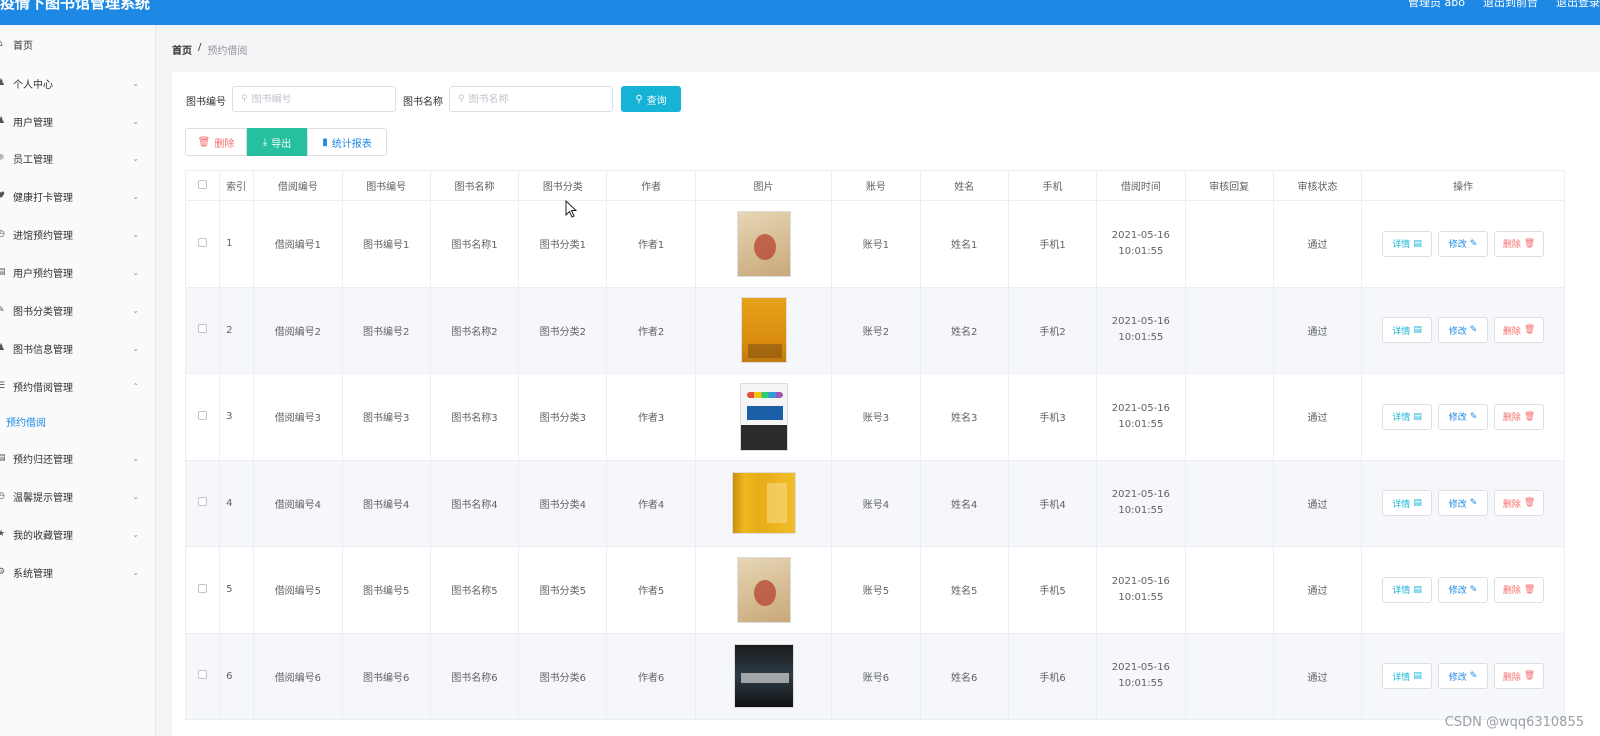 This screenshot has height=736, width=1600. What do you see at coordinates (216, 142) in the screenshot?
I see `batch-delete-button: 🗑 删除` at bounding box center [216, 142].